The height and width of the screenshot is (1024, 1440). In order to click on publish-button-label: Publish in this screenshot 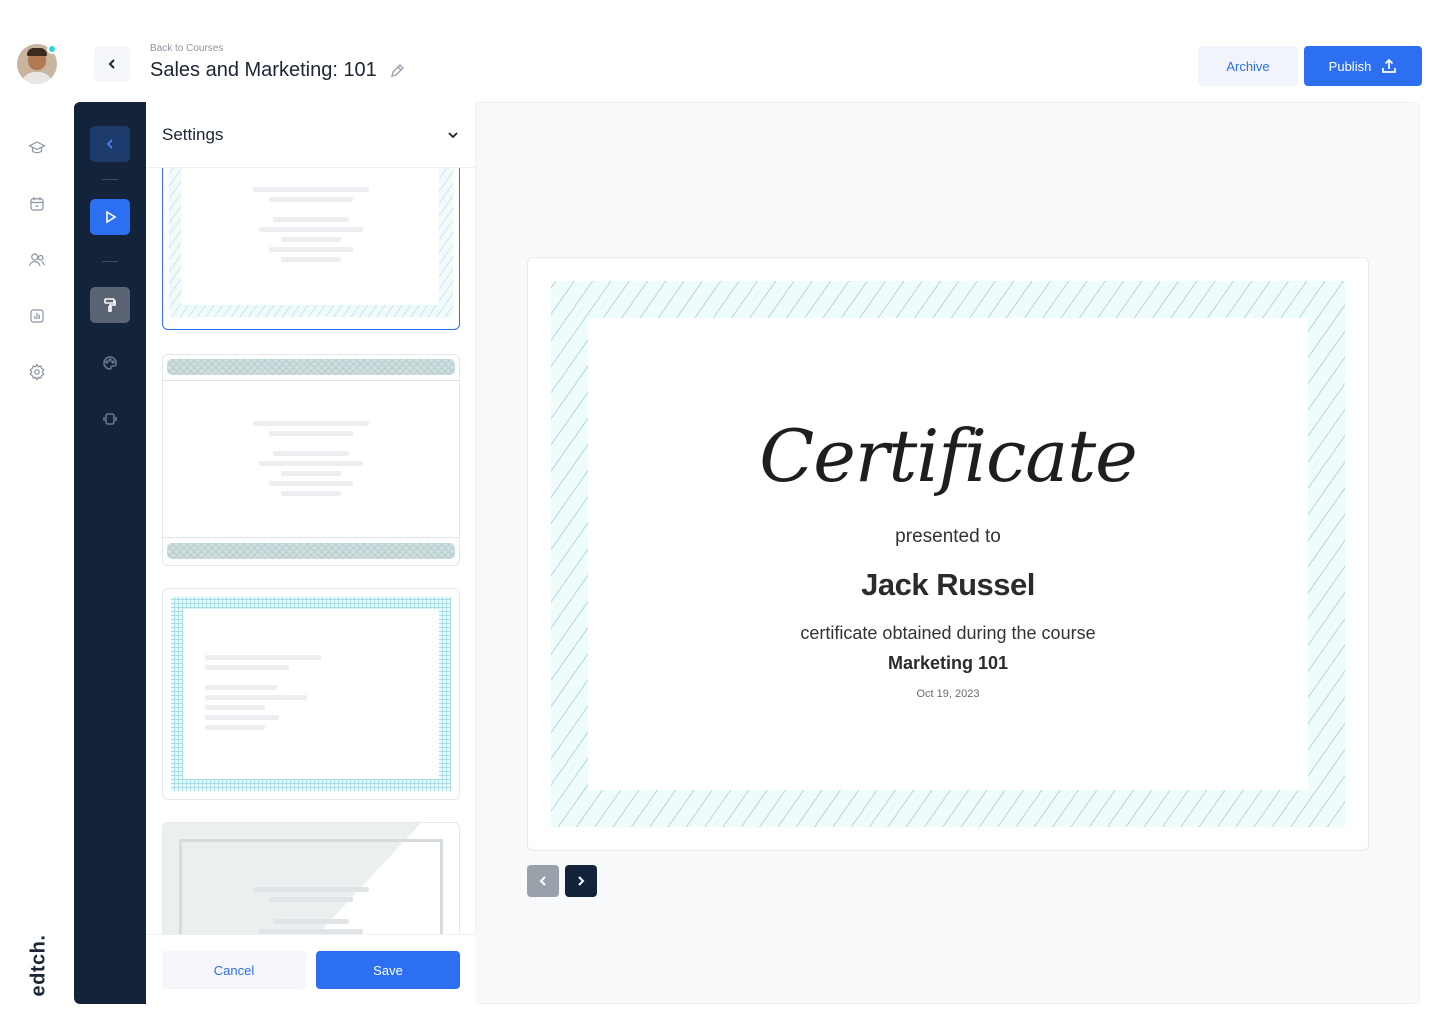, I will do `click(1350, 66)`.